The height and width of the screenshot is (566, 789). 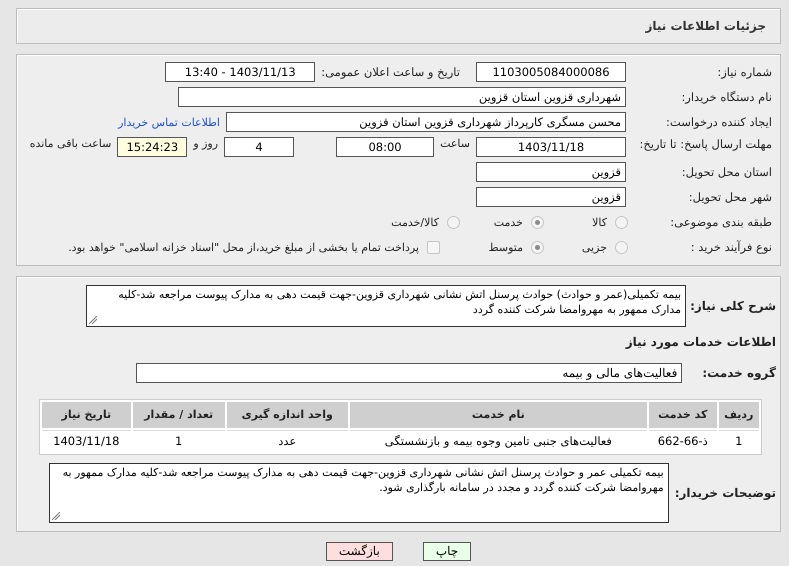 I want to click on radio-label: جزیی, so click(x=594, y=247).